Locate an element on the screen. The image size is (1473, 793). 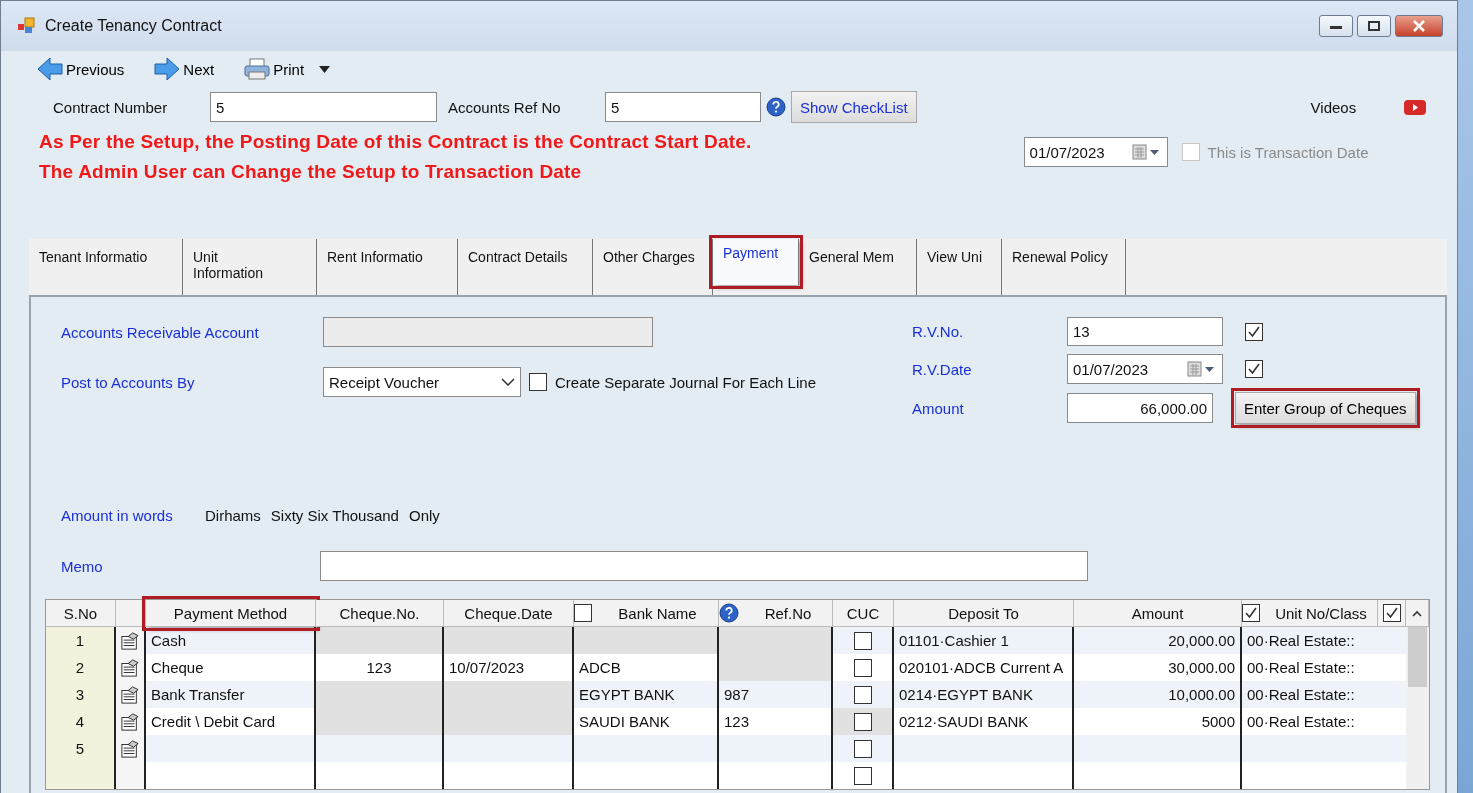
column-header: Cheque.No. is located at coordinates (380, 613).